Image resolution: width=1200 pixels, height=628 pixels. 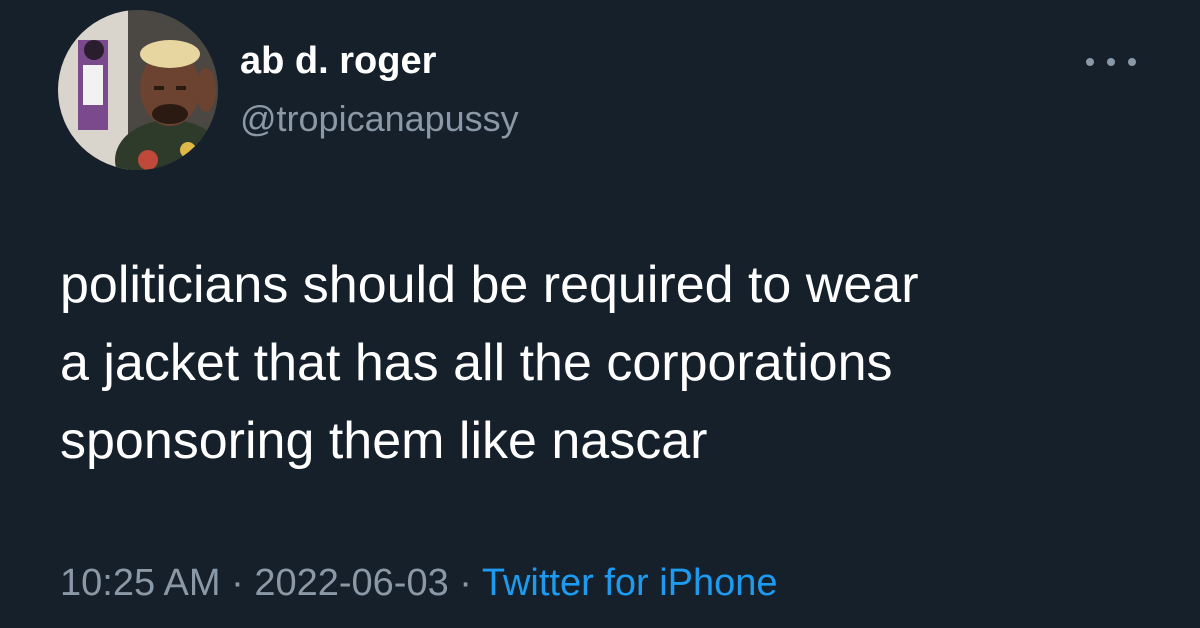 What do you see at coordinates (384, 441) in the screenshot?
I see `tweet-text-line: sponsoring them like nascar` at bounding box center [384, 441].